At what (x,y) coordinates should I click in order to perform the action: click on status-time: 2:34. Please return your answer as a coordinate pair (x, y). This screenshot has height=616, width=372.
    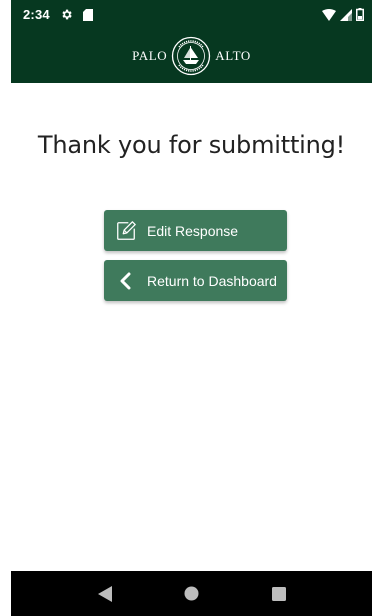
    Looking at the image, I should click on (36, 14).